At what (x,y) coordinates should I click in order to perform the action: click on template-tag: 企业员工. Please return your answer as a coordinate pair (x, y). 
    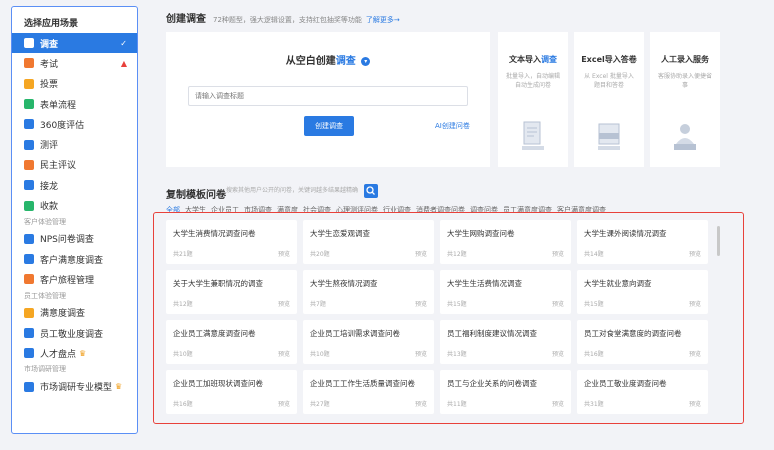
    Looking at the image, I should click on (225, 210).